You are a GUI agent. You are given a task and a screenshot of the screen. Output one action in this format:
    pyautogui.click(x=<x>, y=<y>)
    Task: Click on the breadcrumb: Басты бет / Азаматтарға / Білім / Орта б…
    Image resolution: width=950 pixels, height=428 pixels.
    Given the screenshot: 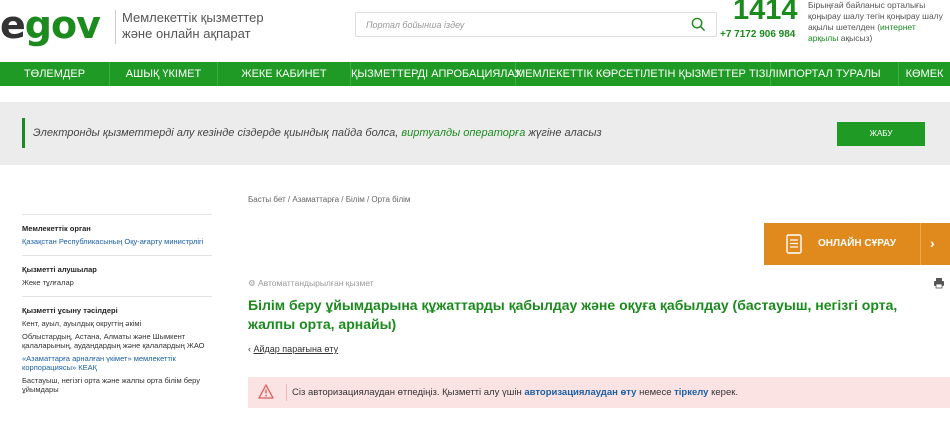 What is the action you would take?
    pyautogui.click(x=329, y=199)
    